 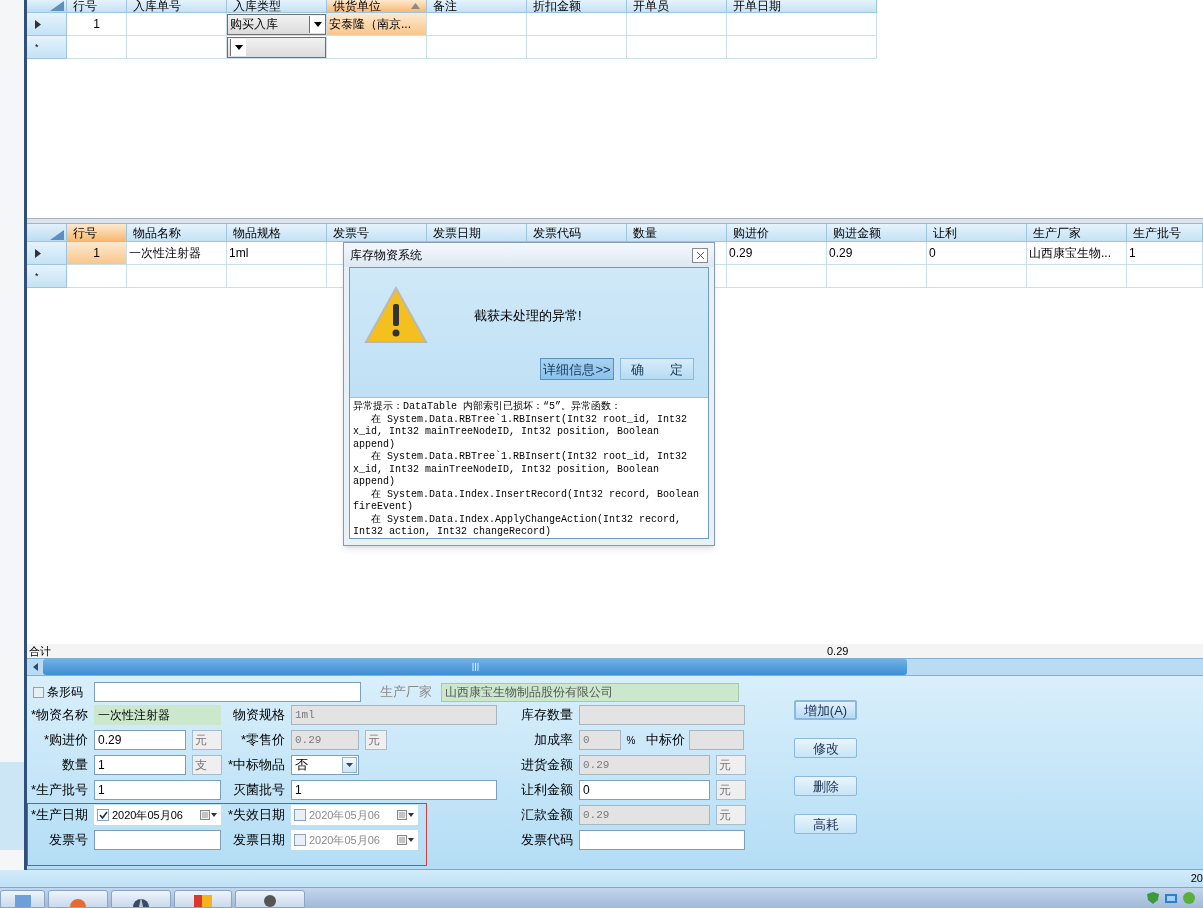 What do you see at coordinates (825, 824) in the screenshot?
I see `form-button: 高耗` at bounding box center [825, 824].